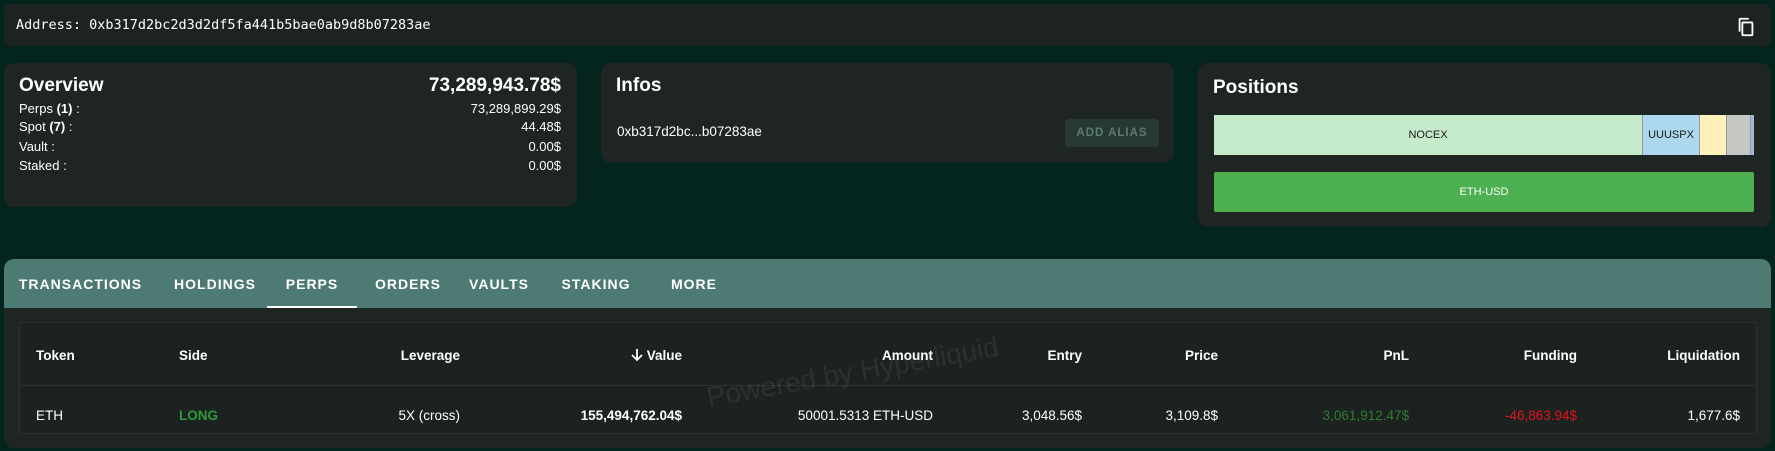 This screenshot has height=451, width=1775. Describe the element at coordinates (429, 415) in the screenshot. I see `cell-leverage: 5X (cross)` at that location.